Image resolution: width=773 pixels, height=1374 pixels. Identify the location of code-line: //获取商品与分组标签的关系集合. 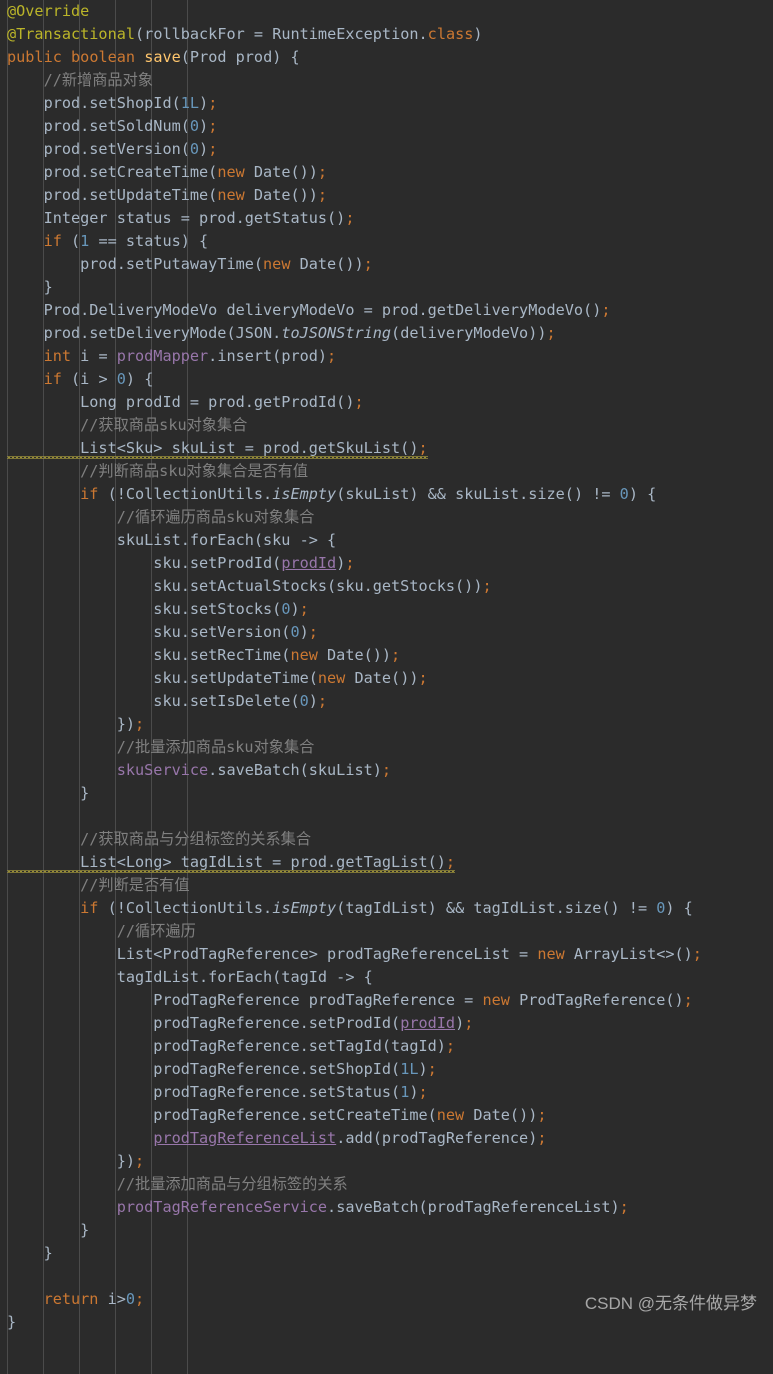
(386, 839).